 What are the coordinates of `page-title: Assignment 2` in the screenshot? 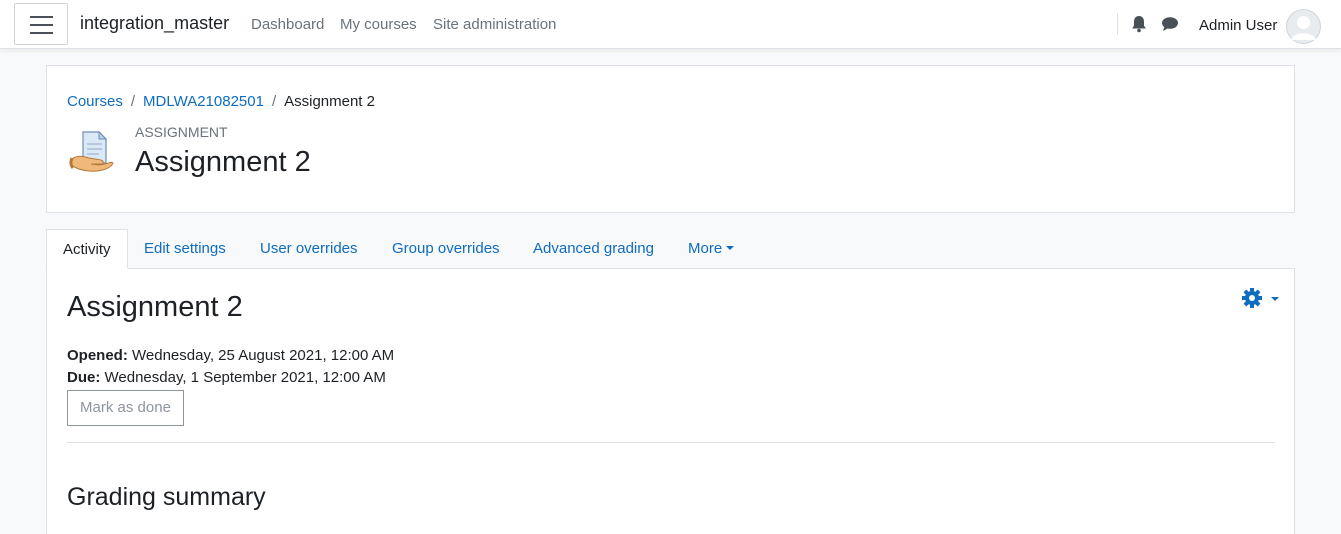 It's located at (223, 162).